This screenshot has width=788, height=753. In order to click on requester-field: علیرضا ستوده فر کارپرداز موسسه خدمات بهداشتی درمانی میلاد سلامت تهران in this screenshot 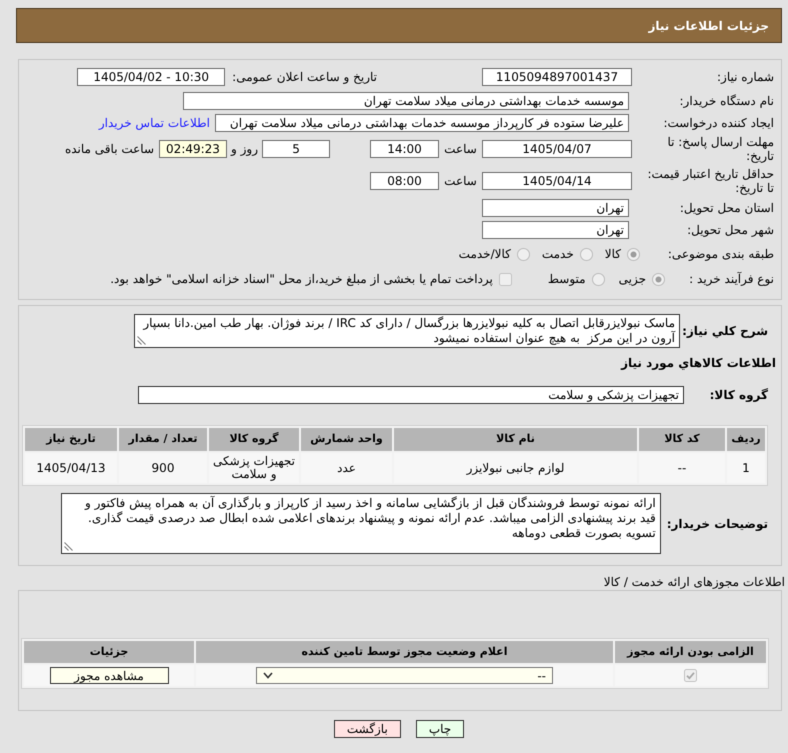, I will do `click(422, 123)`.